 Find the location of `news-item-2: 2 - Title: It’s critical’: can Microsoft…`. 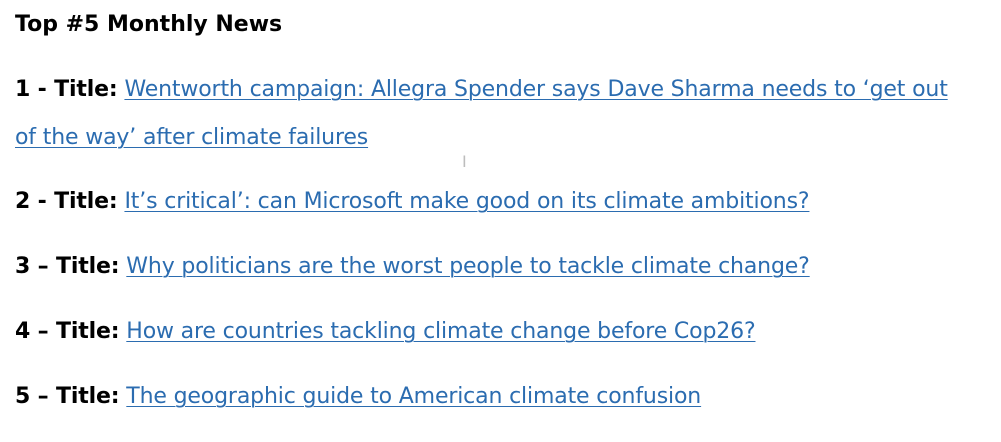

news-item-2: 2 - Title: It’s critical’: can Microsoft… is located at coordinates (412, 202).